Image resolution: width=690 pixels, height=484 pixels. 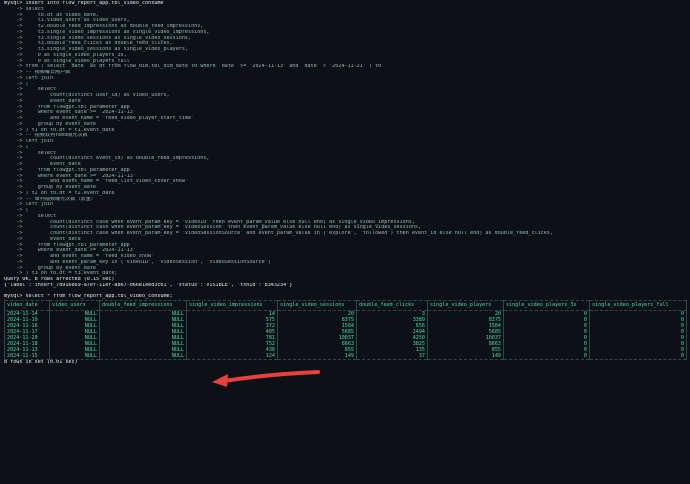 I want to click on column-header: single_video_players, so click(x=465, y=305).